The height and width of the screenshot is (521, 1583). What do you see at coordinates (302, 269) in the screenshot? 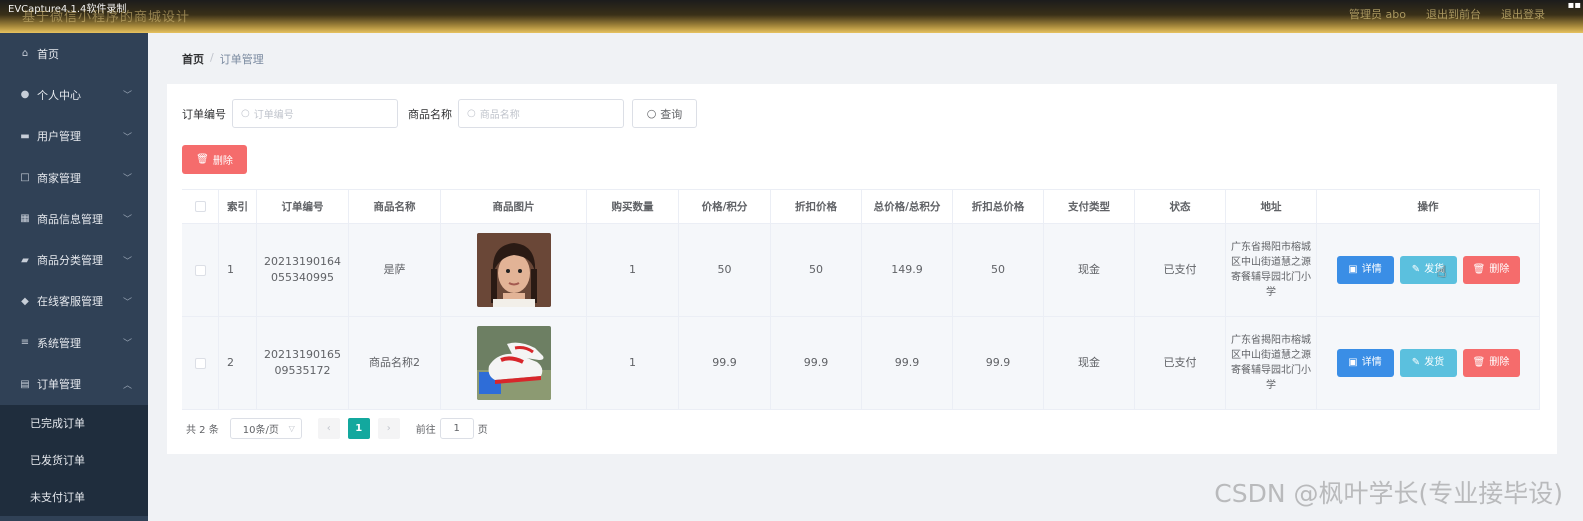
I see `cell-text: 20213190164055340995` at bounding box center [302, 269].